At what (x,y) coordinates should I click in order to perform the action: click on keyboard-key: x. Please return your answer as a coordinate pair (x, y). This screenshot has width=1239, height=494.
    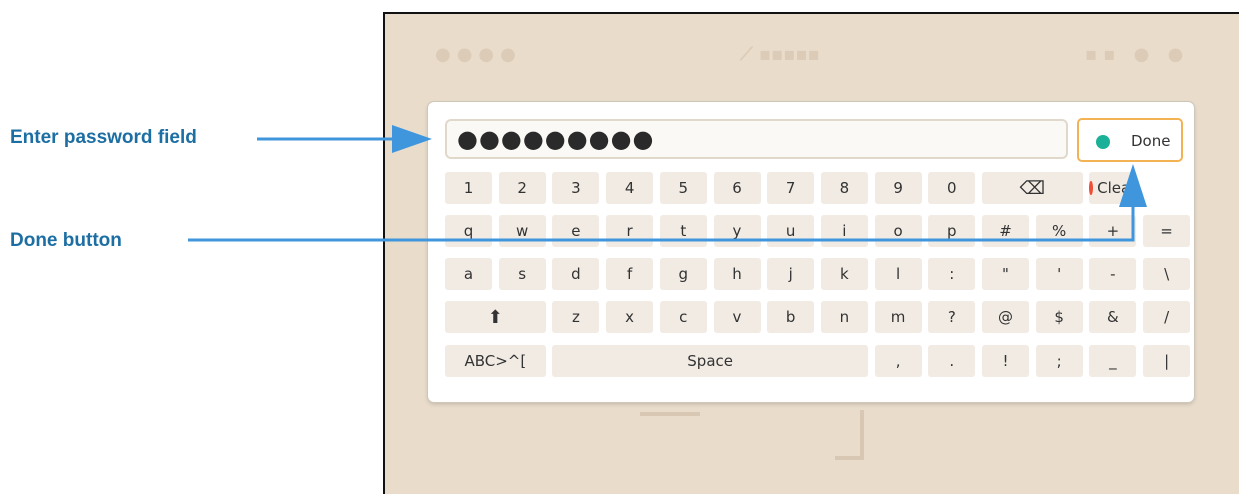
    Looking at the image, I should click on (630, 317).